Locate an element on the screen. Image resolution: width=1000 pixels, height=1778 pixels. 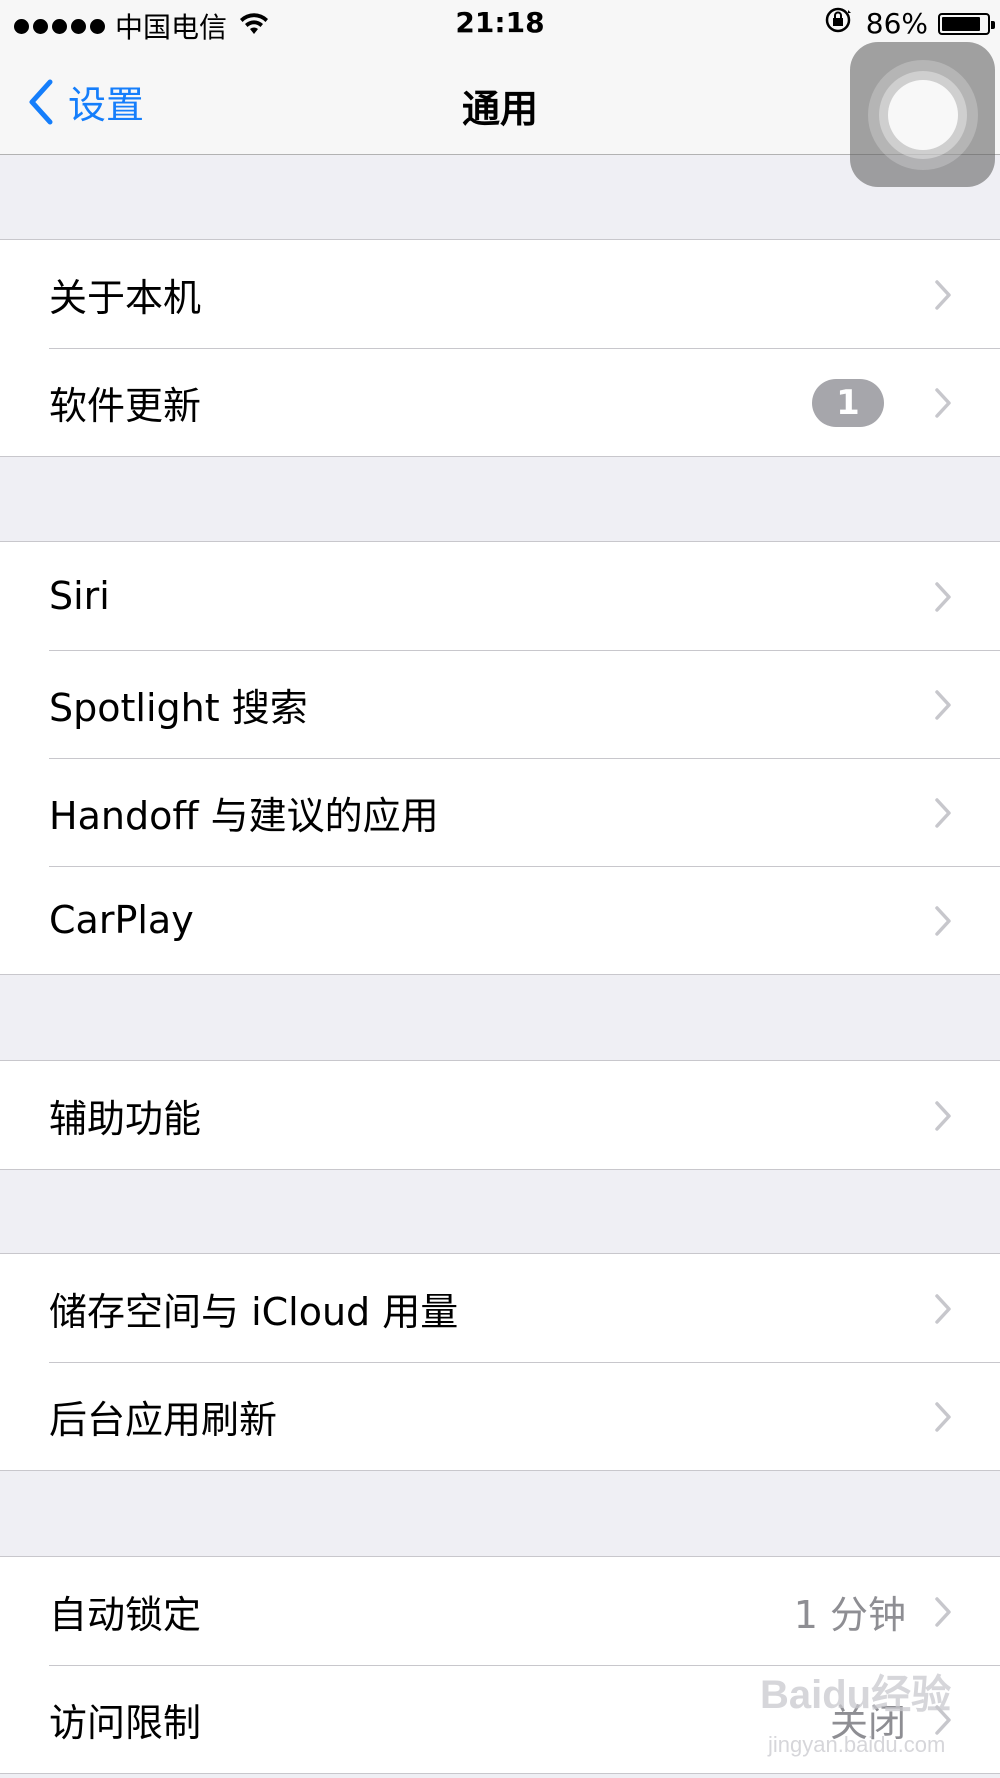
assistive-touch-ring-outer is located at coordinates (922, 114).